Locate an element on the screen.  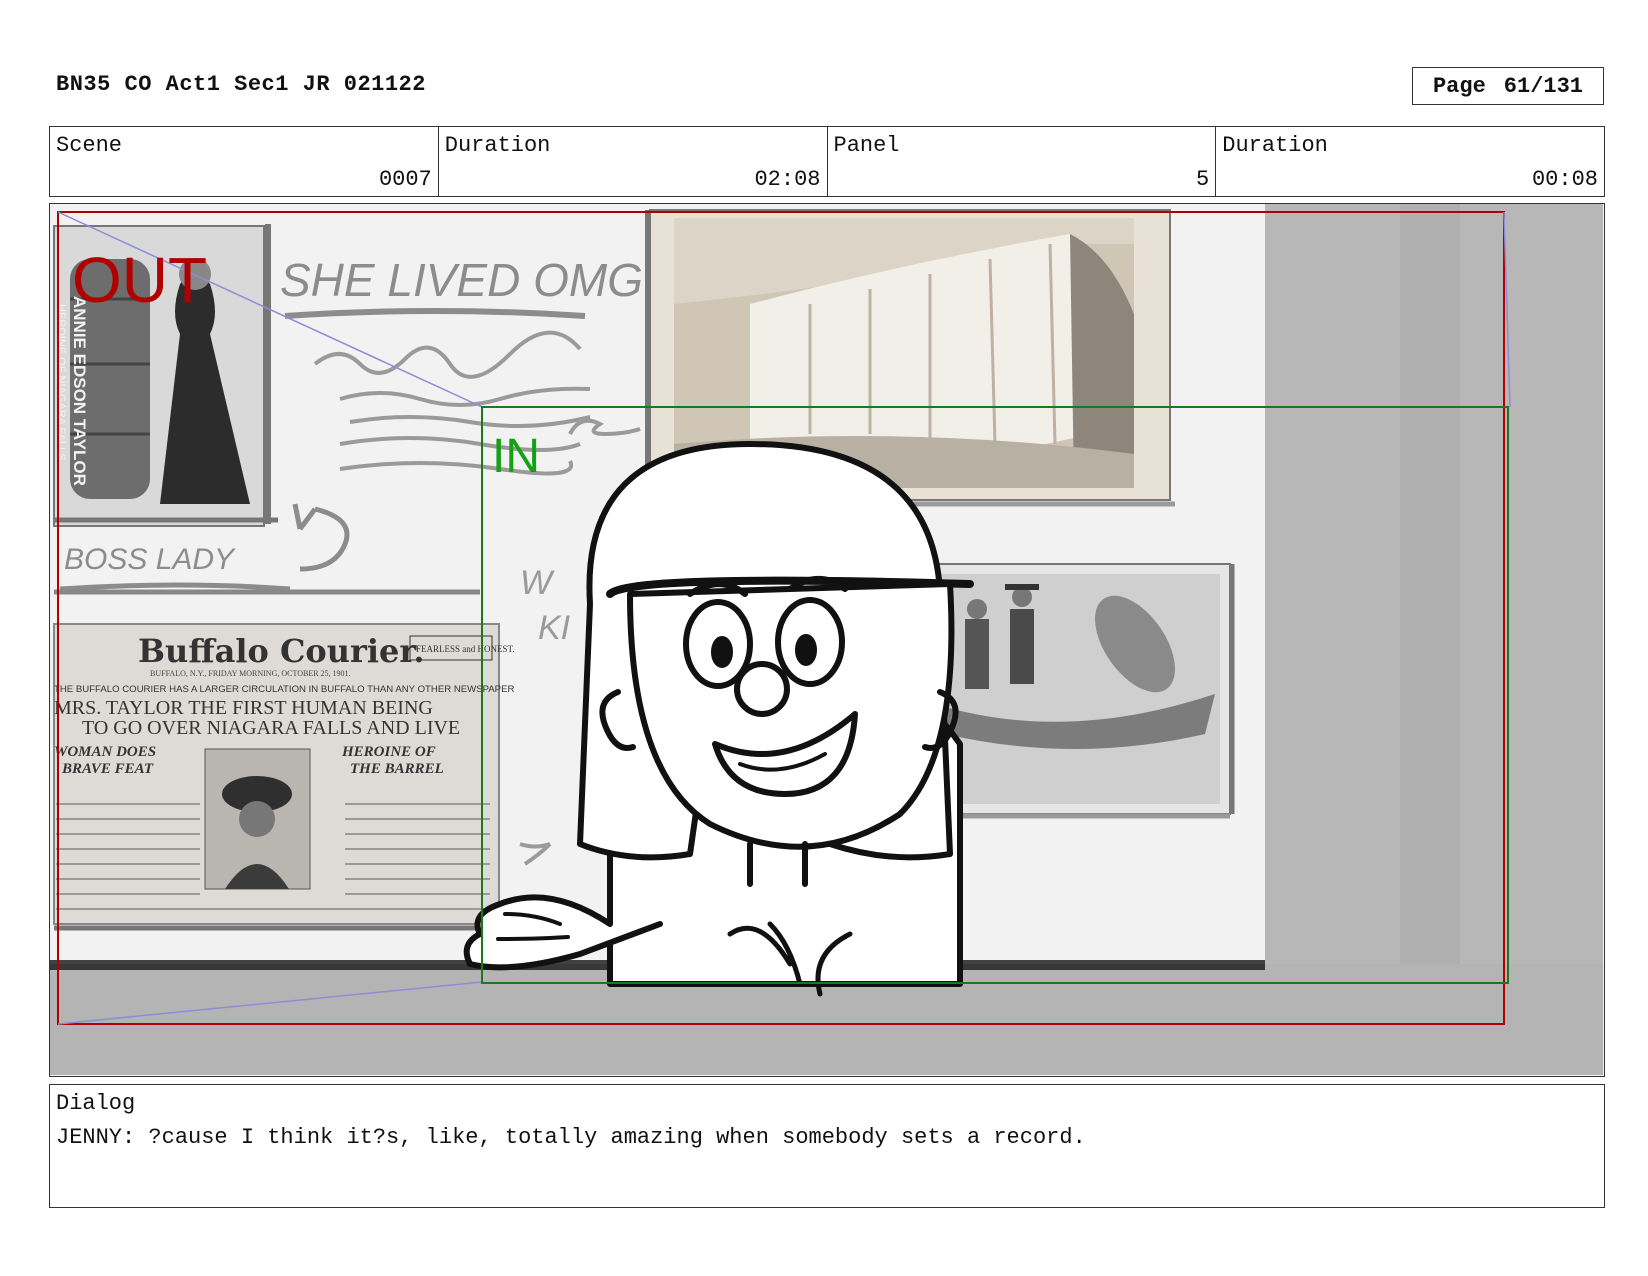
page-label: Page is located at coordinates (1459, 86).